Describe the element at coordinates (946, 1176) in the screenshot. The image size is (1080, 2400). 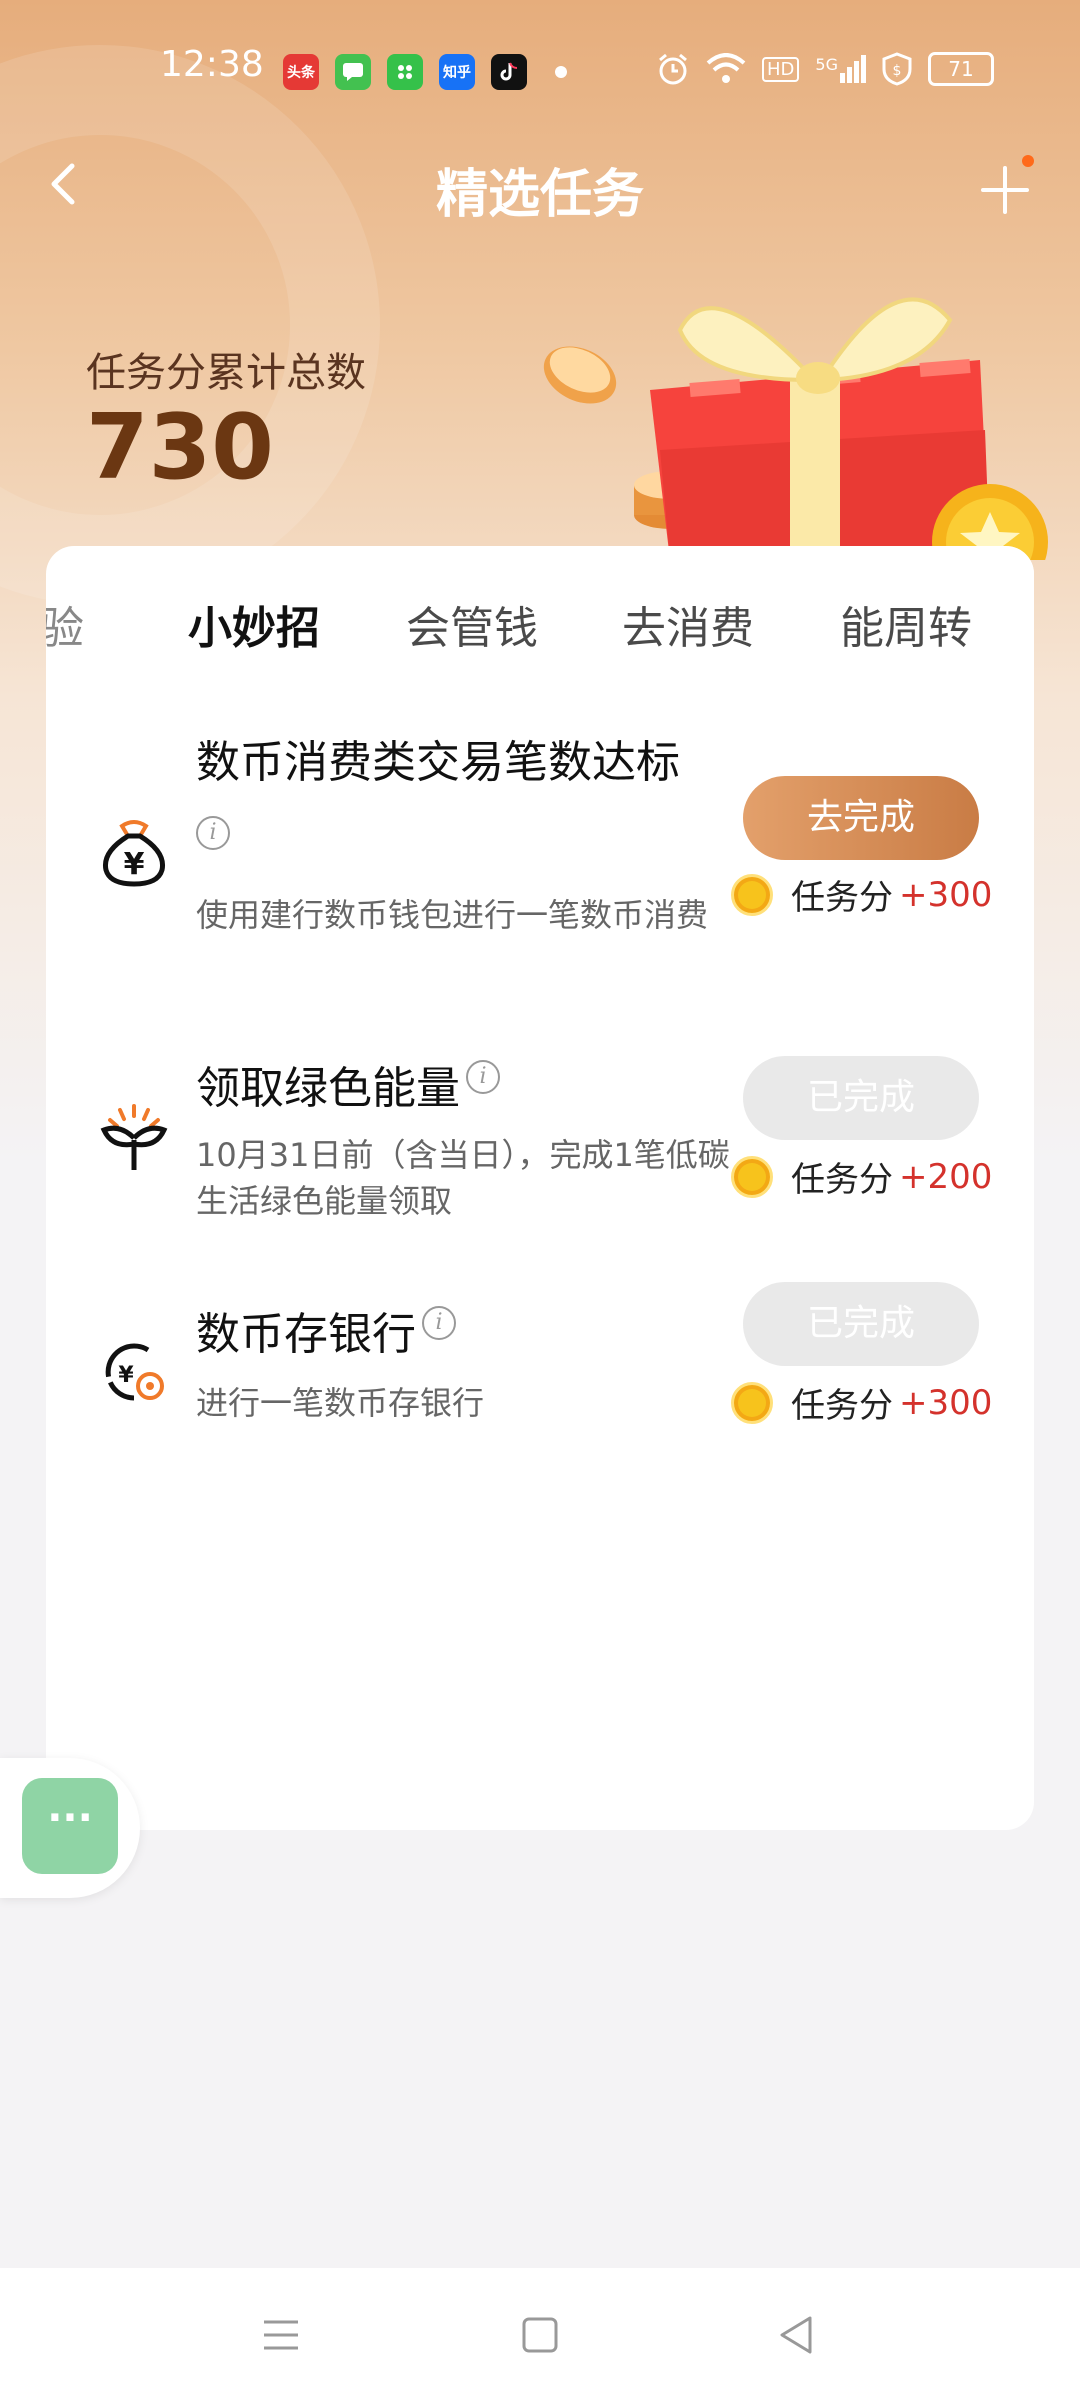
I see `reward-points: +200` at that location.